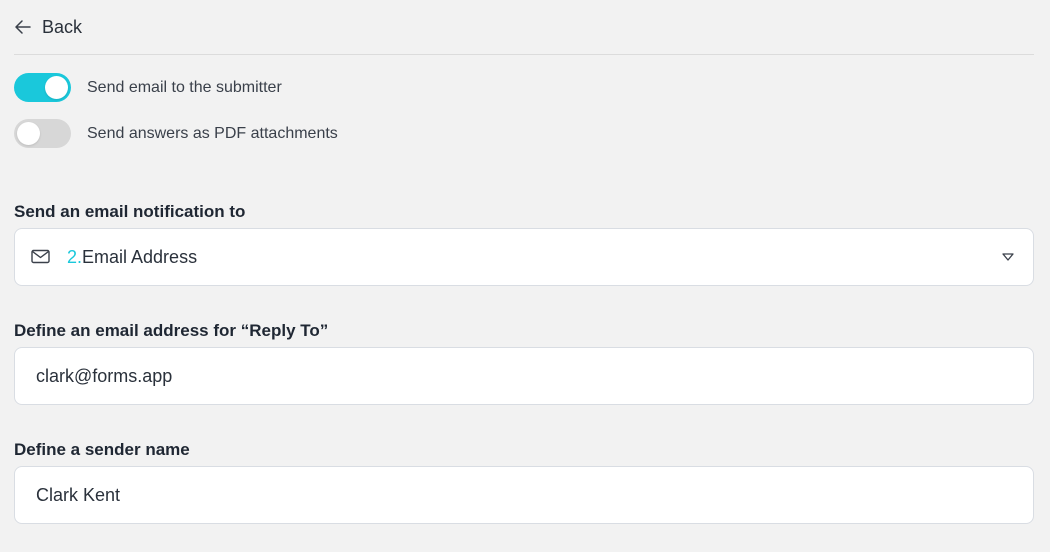 The image size is (1050, 552). I want to click on mail-icon, so click(41, 257).